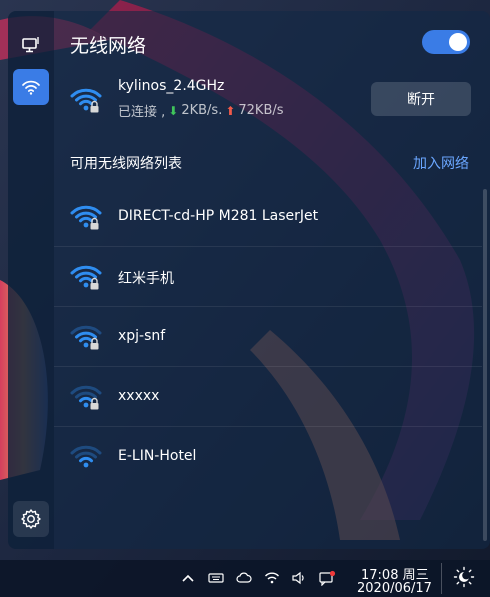  I want to click on download-arrow-icon: ⬇, so click(173, 110).